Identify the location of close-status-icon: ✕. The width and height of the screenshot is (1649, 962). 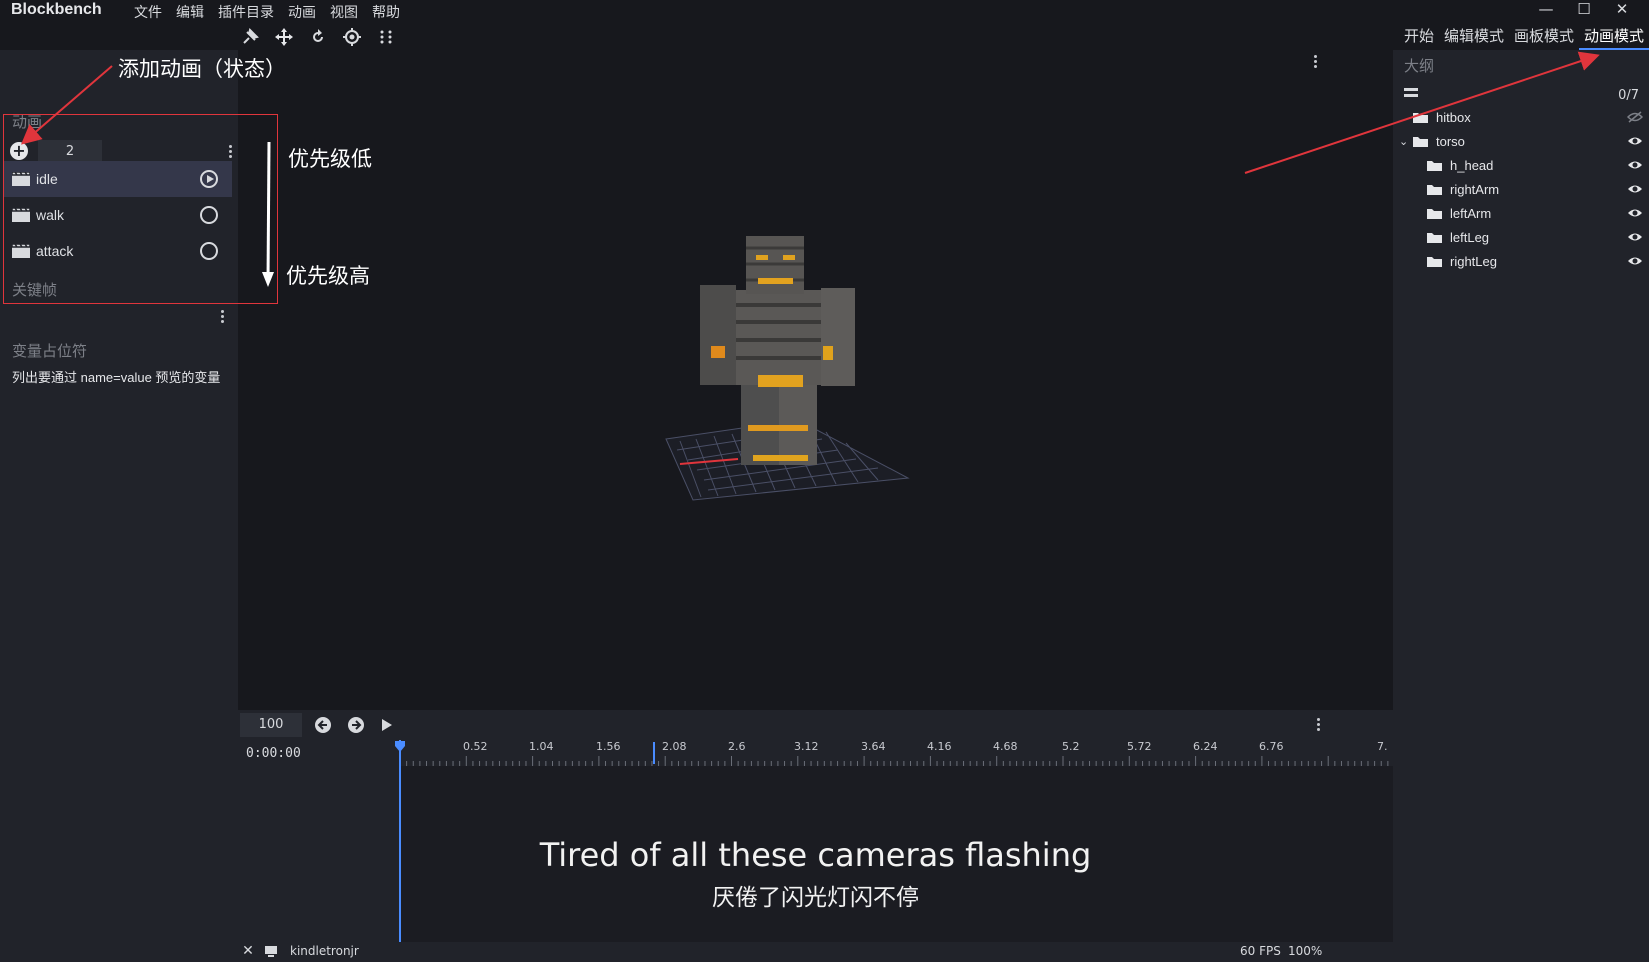
(248, 951).